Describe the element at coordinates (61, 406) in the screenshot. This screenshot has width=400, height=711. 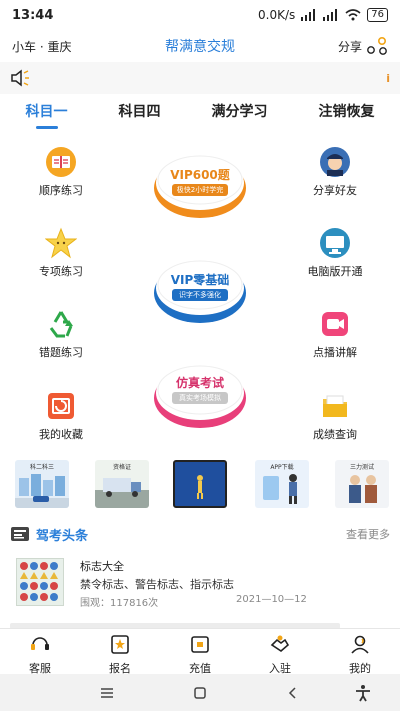
I see `favorites-icon` at that location.